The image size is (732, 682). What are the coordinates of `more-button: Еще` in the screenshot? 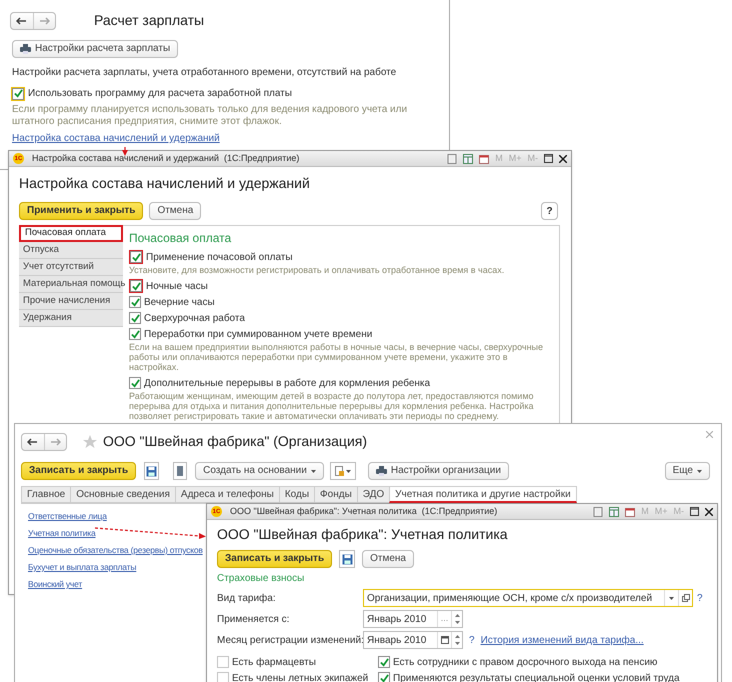 It's located at (687, 471).